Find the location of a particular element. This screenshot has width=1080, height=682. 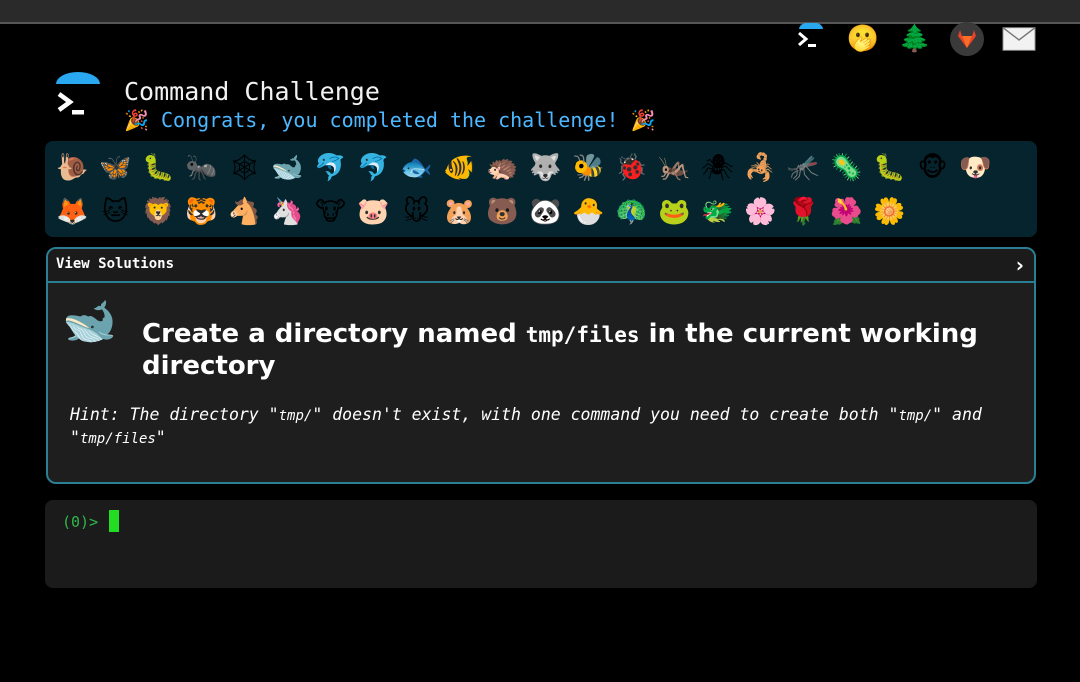

terminal-input: (0)> is located at coordinates (541, 544).